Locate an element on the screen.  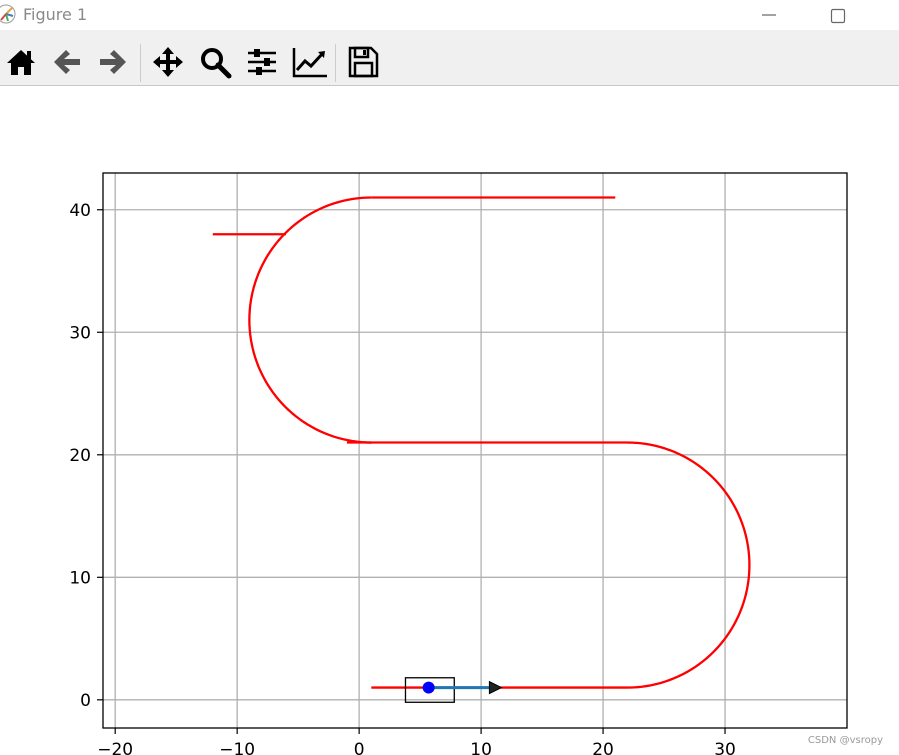
back-icon is located at coordinates (67, 62).